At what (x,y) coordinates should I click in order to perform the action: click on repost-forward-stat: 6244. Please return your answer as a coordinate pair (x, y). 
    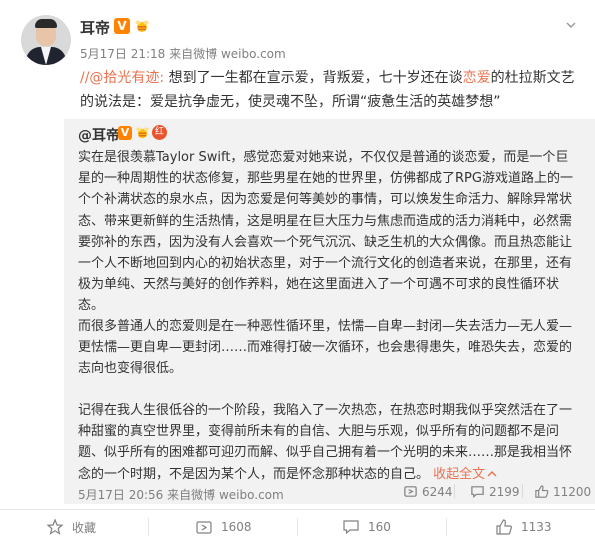
    Looking at the image, I should click on (428, 491).